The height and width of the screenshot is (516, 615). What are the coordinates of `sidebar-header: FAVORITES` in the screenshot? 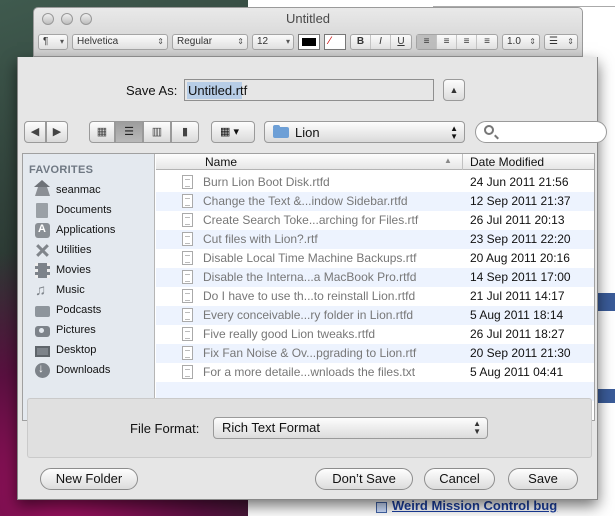 It's located at (61, 170).